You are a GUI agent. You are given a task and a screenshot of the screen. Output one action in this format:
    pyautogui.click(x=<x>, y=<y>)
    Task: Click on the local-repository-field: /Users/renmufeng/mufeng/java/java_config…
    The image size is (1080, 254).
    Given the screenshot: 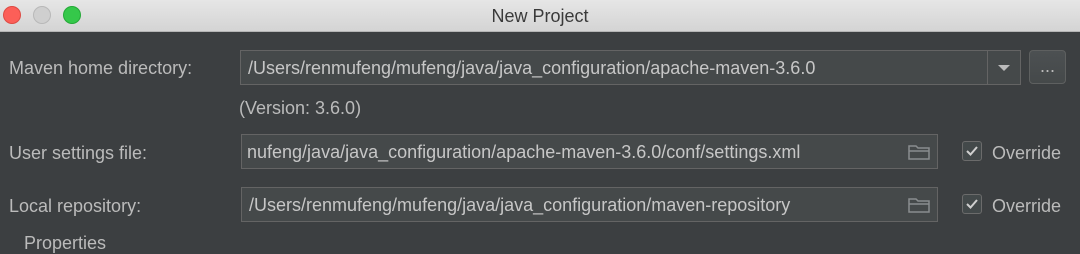 What is the action you would take?
    pyautogui.click(x=589, y=204)
    